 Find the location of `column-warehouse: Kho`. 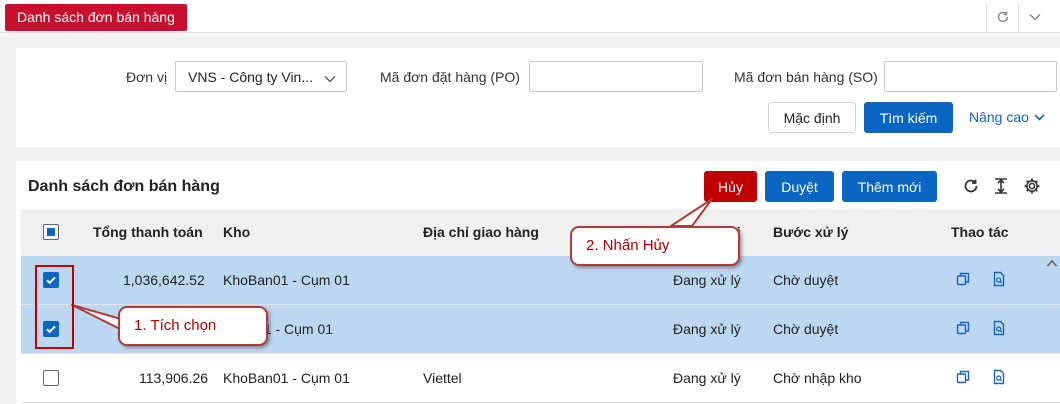

column-warehouse: Kho is located at coordinates (237, 232).